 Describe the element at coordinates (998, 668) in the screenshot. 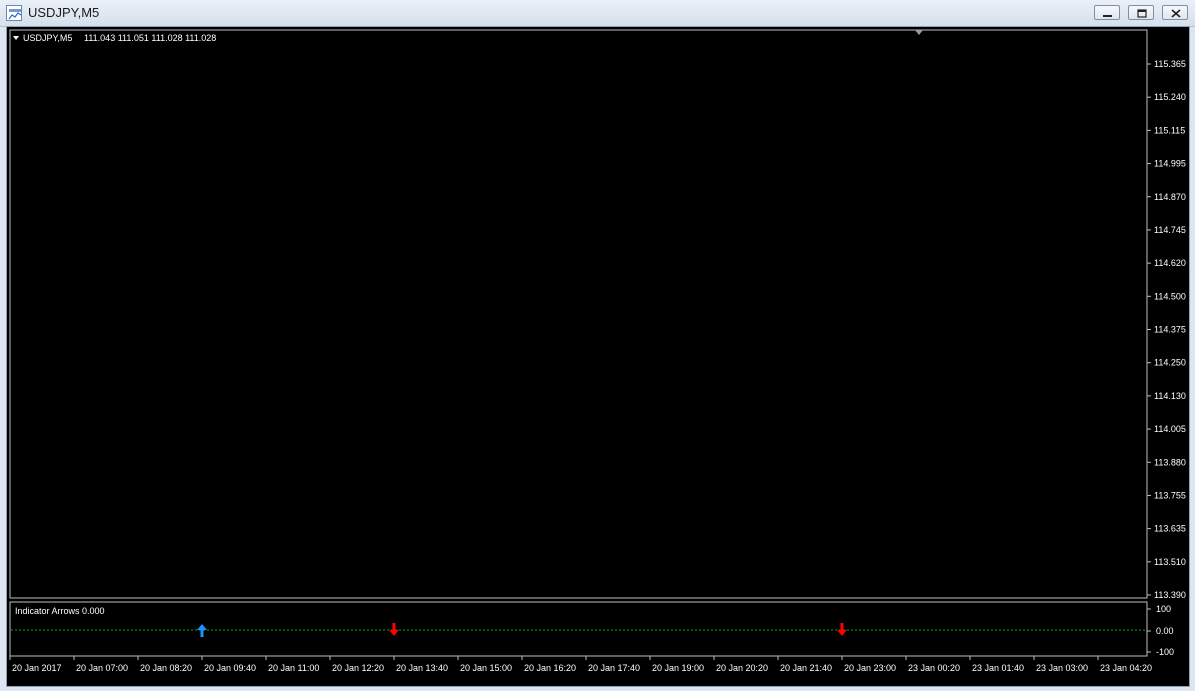

I see `time-tick-label: 23 Jan 01:40` at that location.